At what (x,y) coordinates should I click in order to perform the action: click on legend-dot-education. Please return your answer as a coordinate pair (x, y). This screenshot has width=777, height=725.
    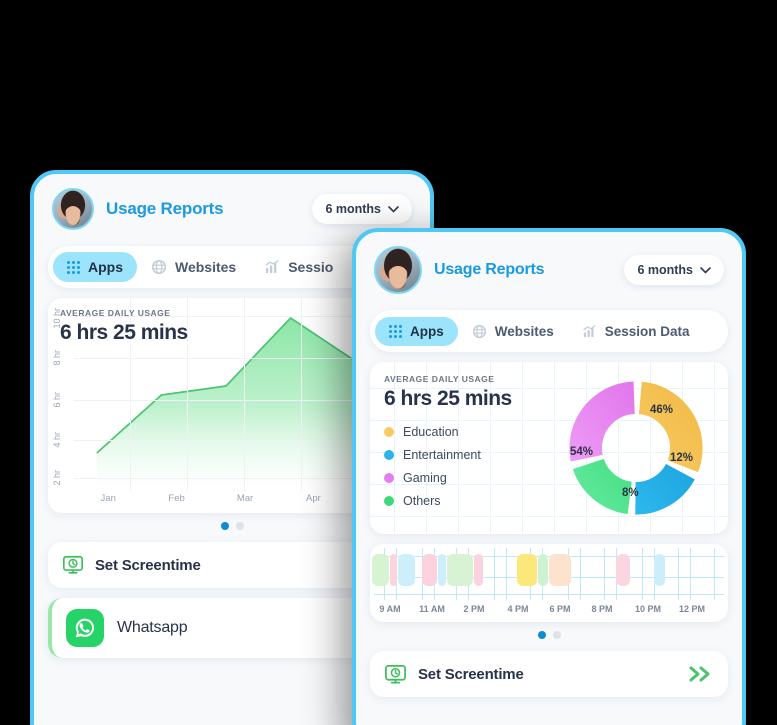
    Looking at the image, I should click on (389, 432).